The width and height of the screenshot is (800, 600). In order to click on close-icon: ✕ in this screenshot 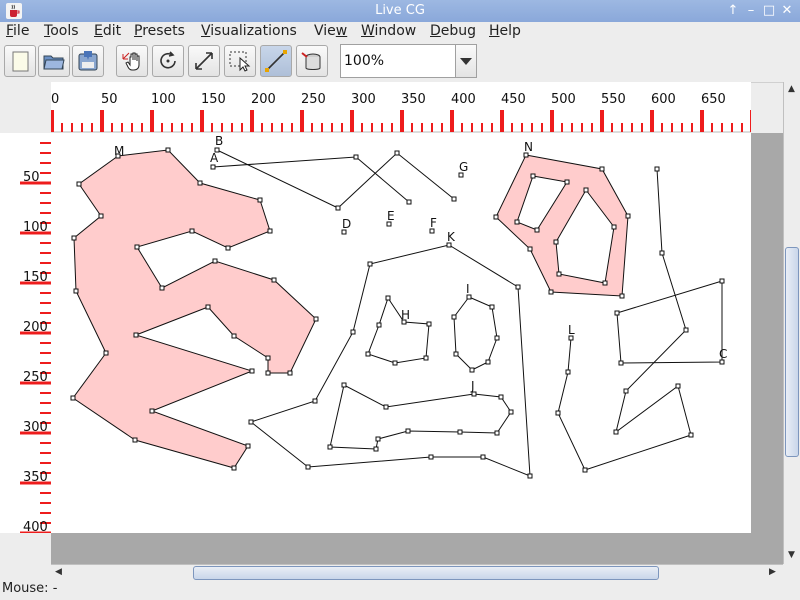, I will do `click(787, 11)`.